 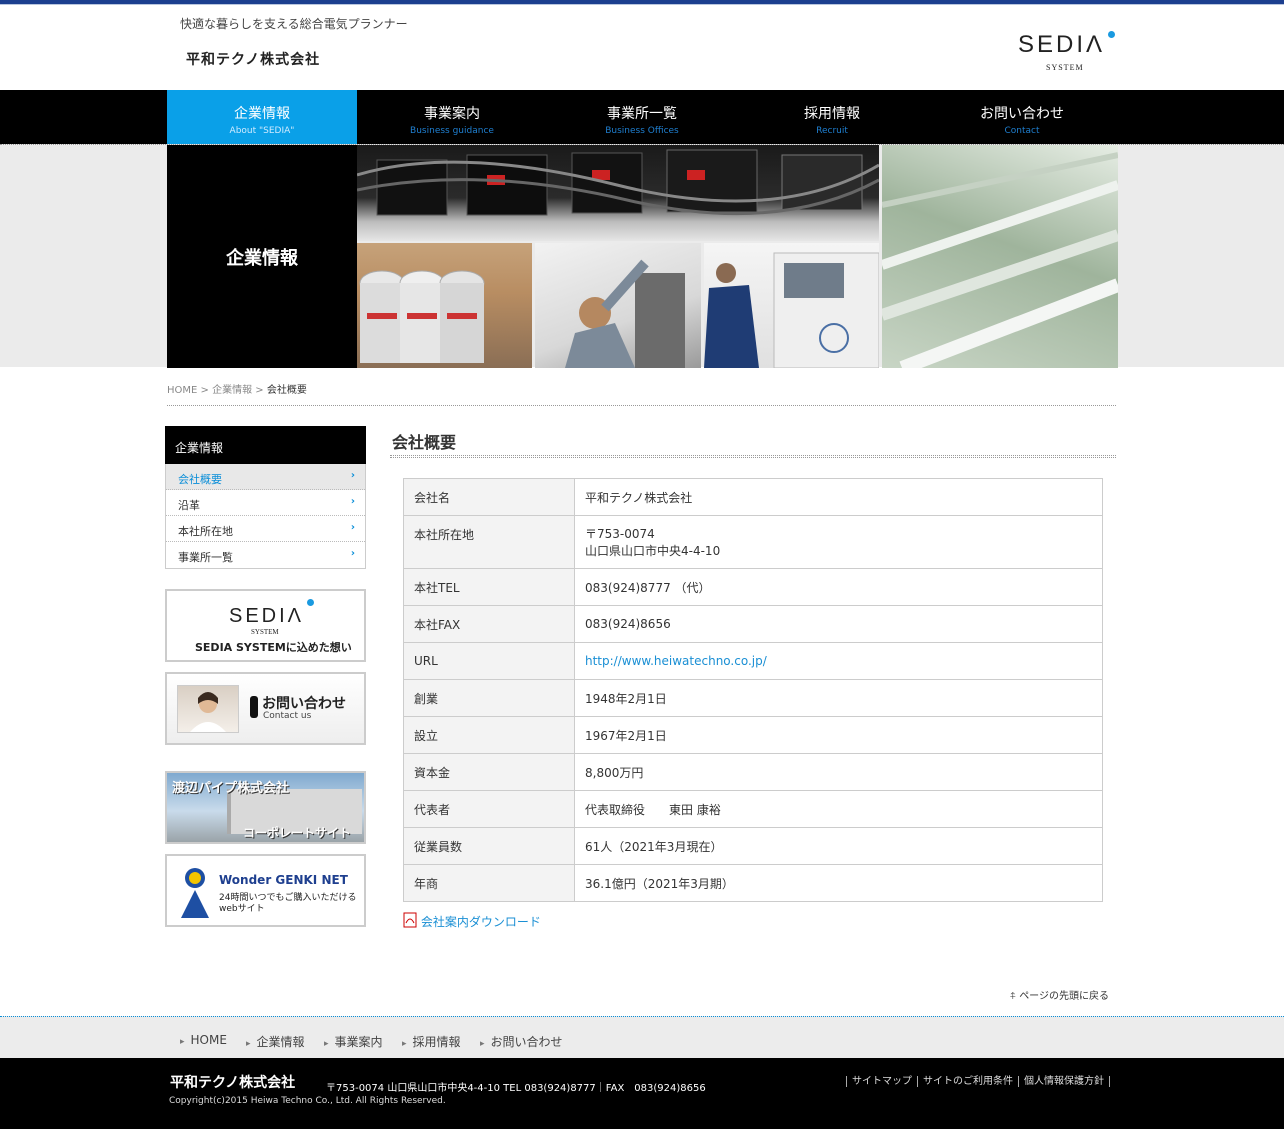 I want to click on mascot-icon, so click(x=195, y=893).